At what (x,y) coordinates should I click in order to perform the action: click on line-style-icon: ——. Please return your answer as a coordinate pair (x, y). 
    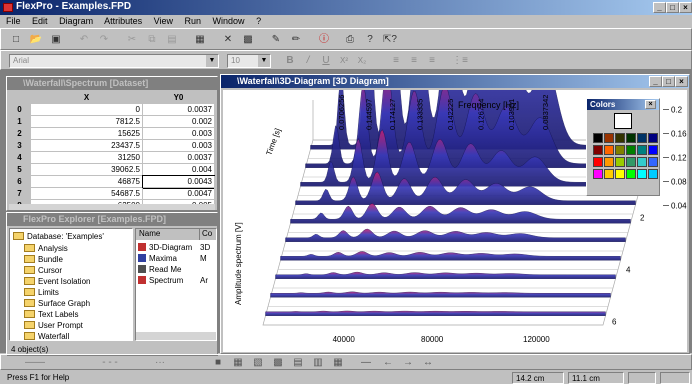
    Looking at the image, I should click on (35, 363).